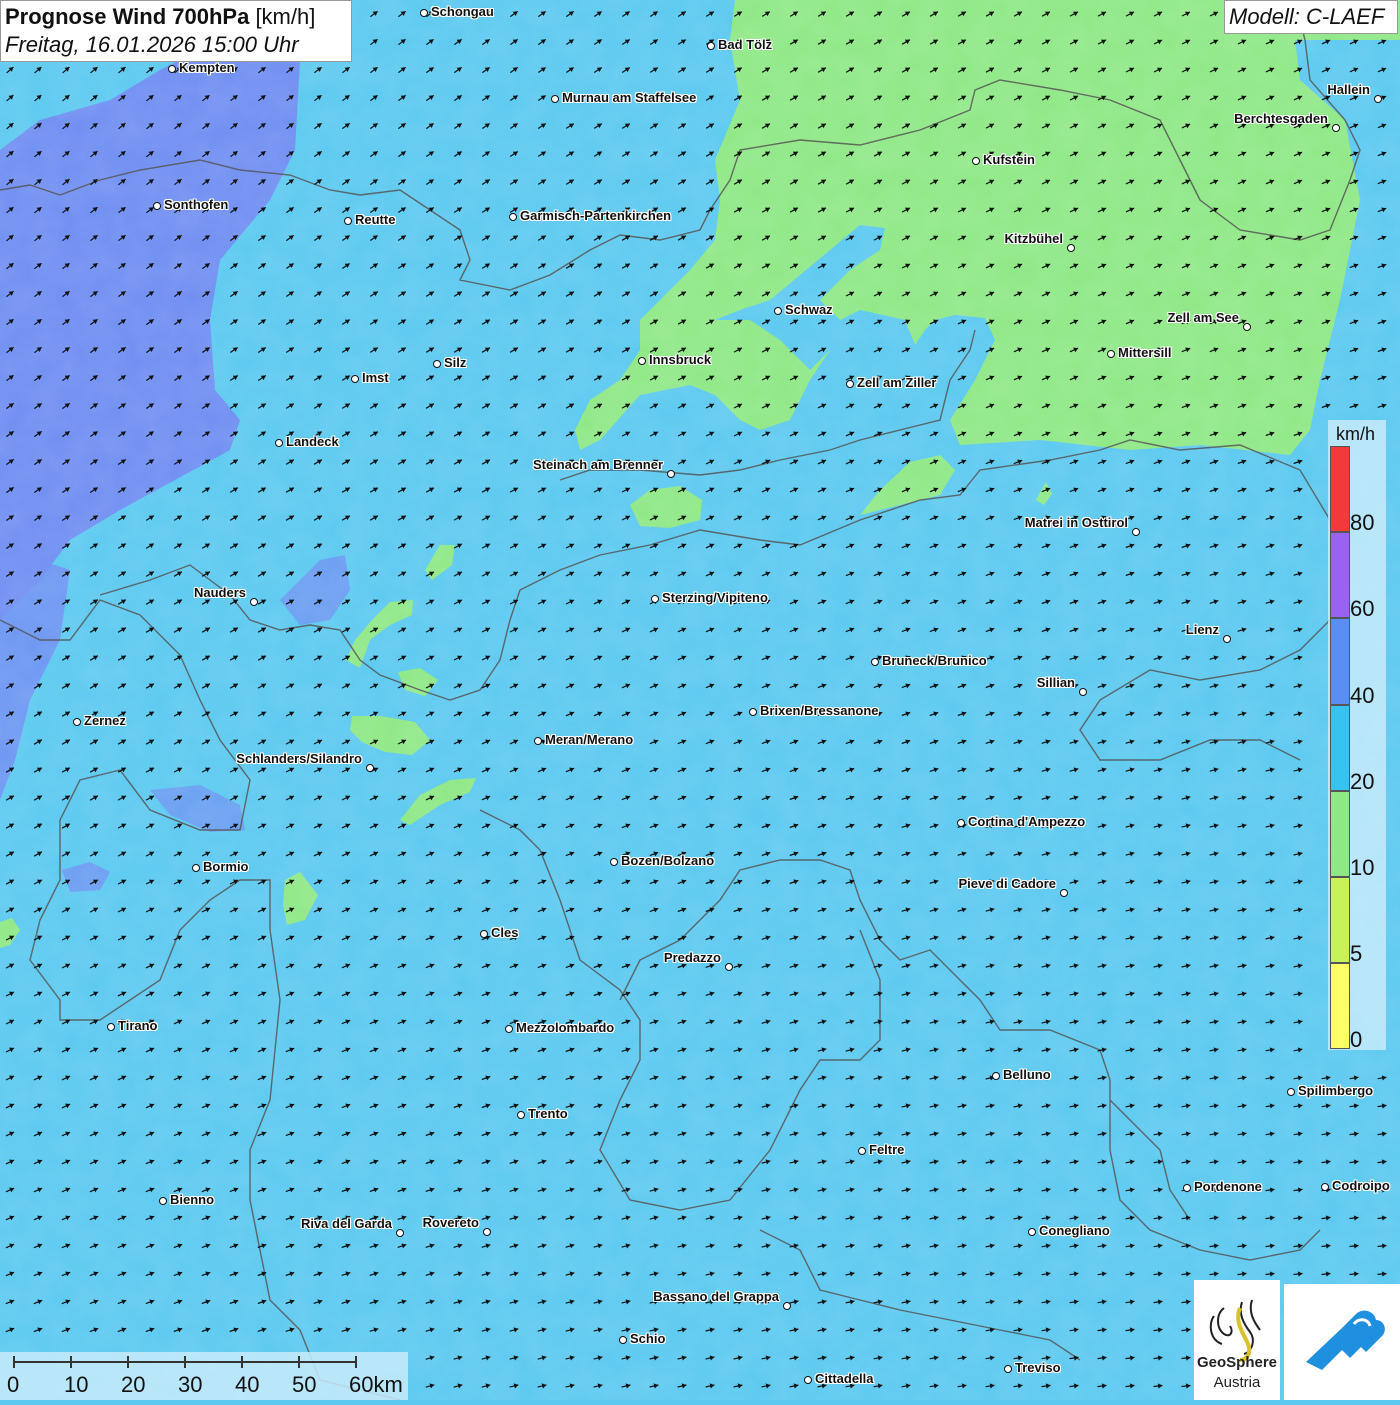  Describe the element at coordinates (76, 1384) in the screenshot. I see `scale-label: 10` at that location.